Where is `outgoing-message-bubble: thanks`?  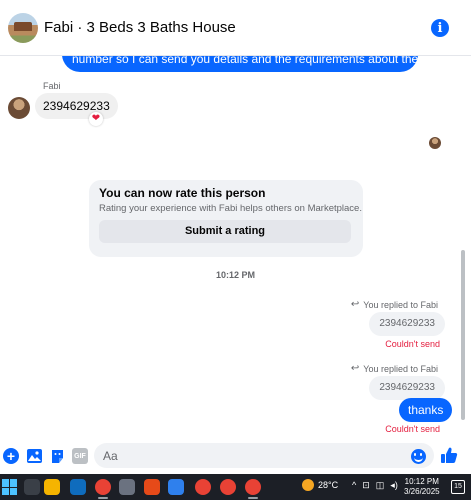 outgoing-message-bubble: thanks is located at coordinates (426, 410).